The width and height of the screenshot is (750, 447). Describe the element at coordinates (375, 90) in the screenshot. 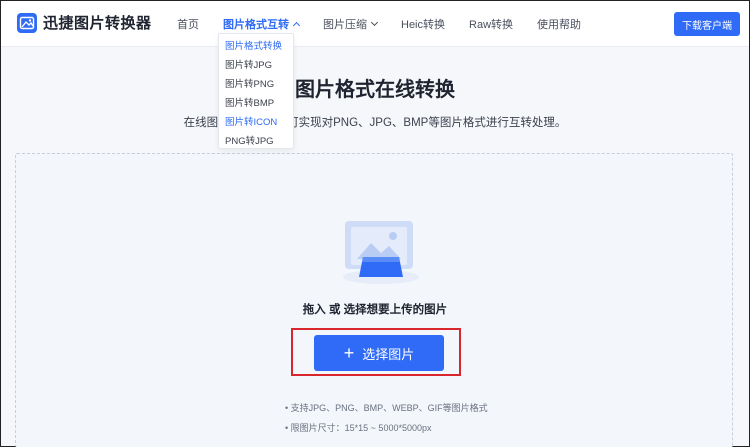

I see `page-title: 图片格式在线转换` at that location.